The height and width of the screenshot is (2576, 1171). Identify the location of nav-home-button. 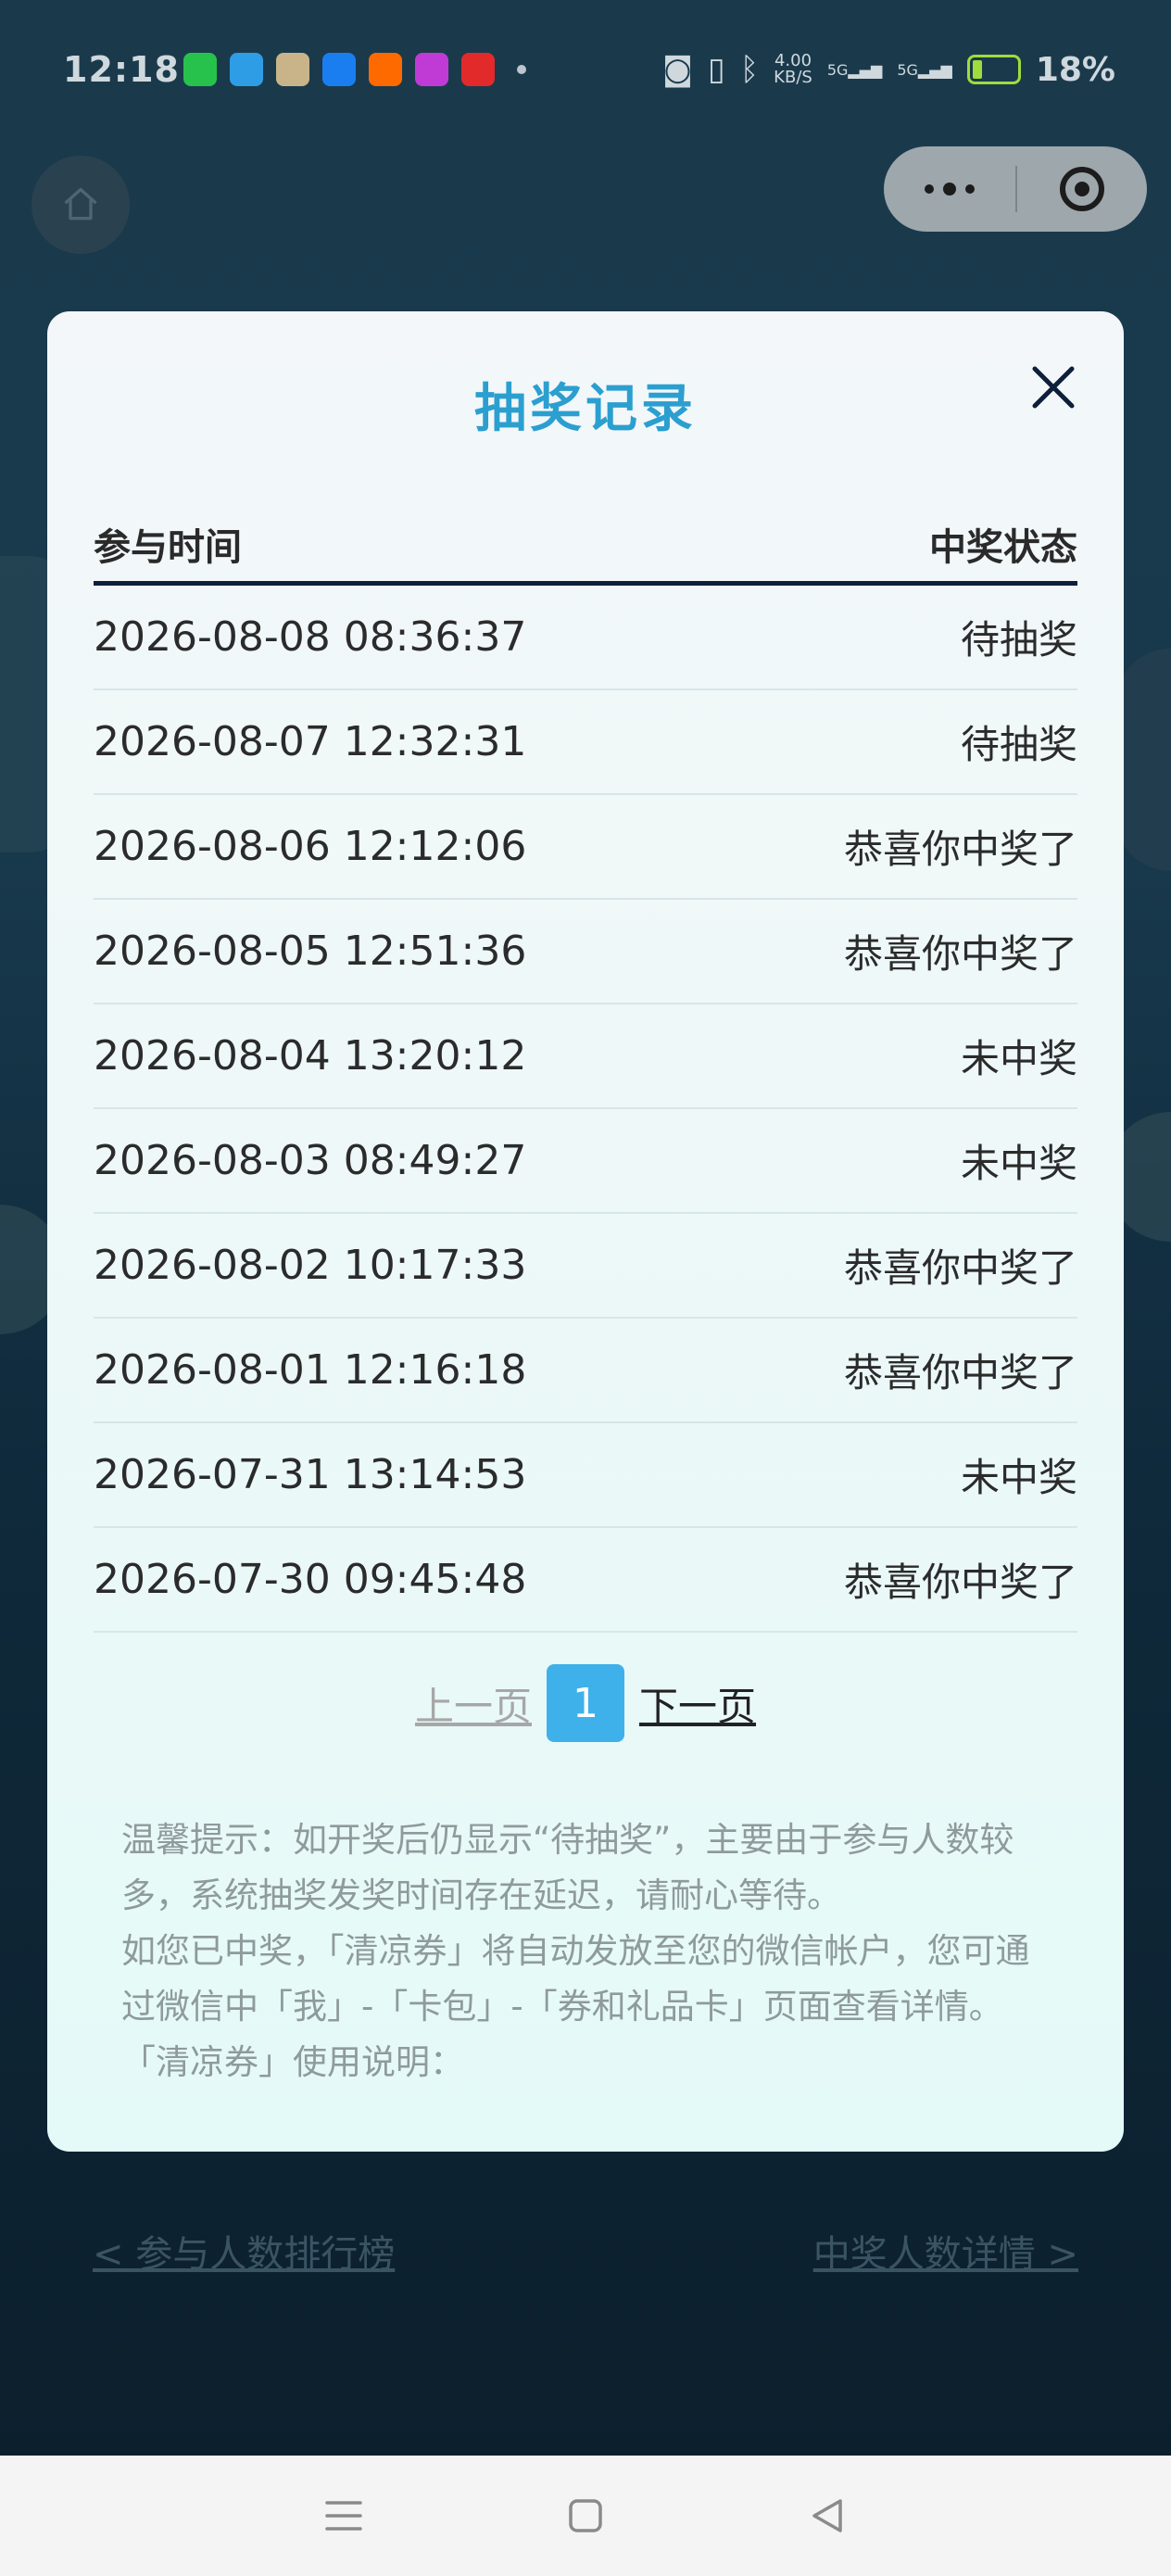
(585, 2515).